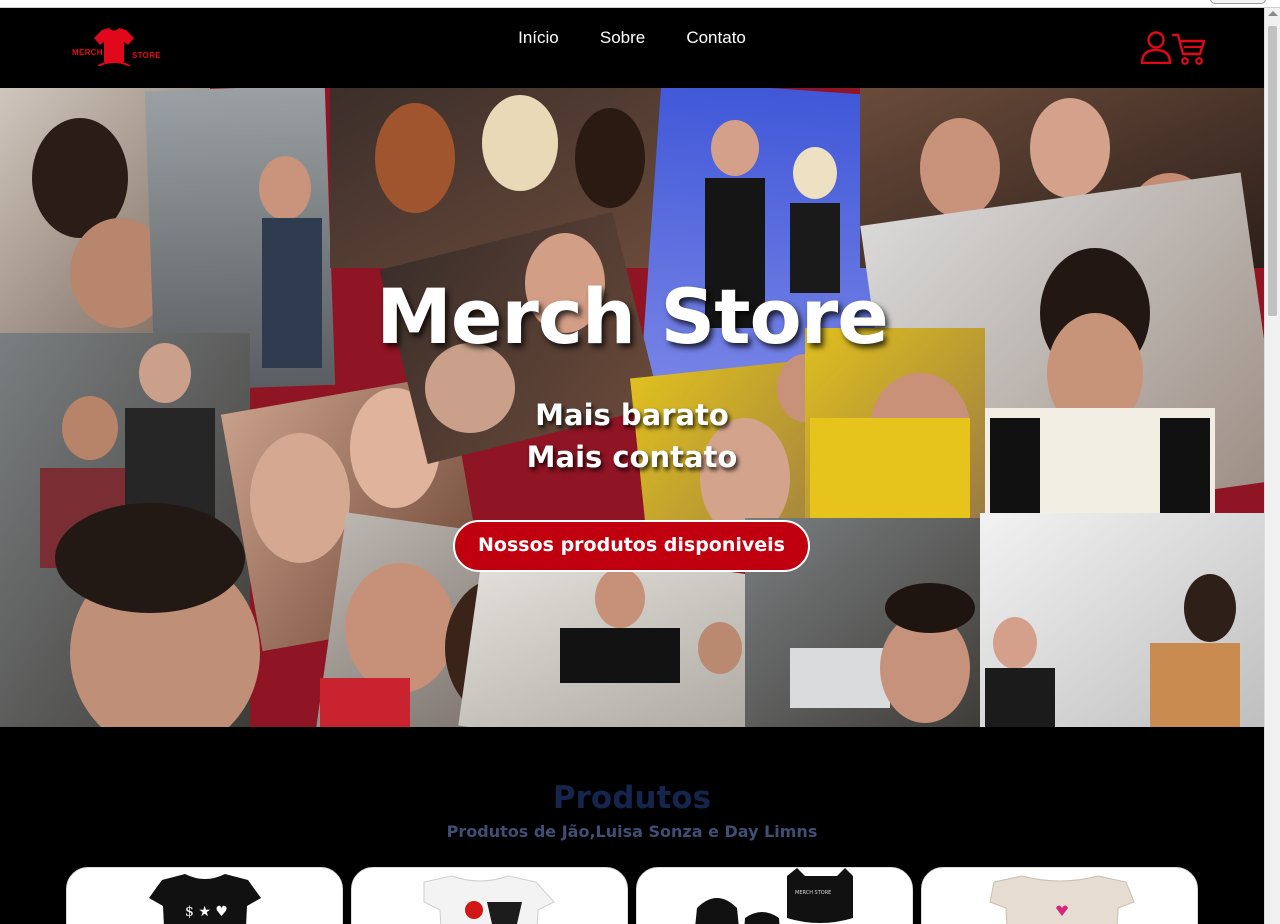 The image size is (1280, 924). Describe the element at coordinates (716, 38) in the screenshot. I see `nav-link-contato: Contato` at that location.